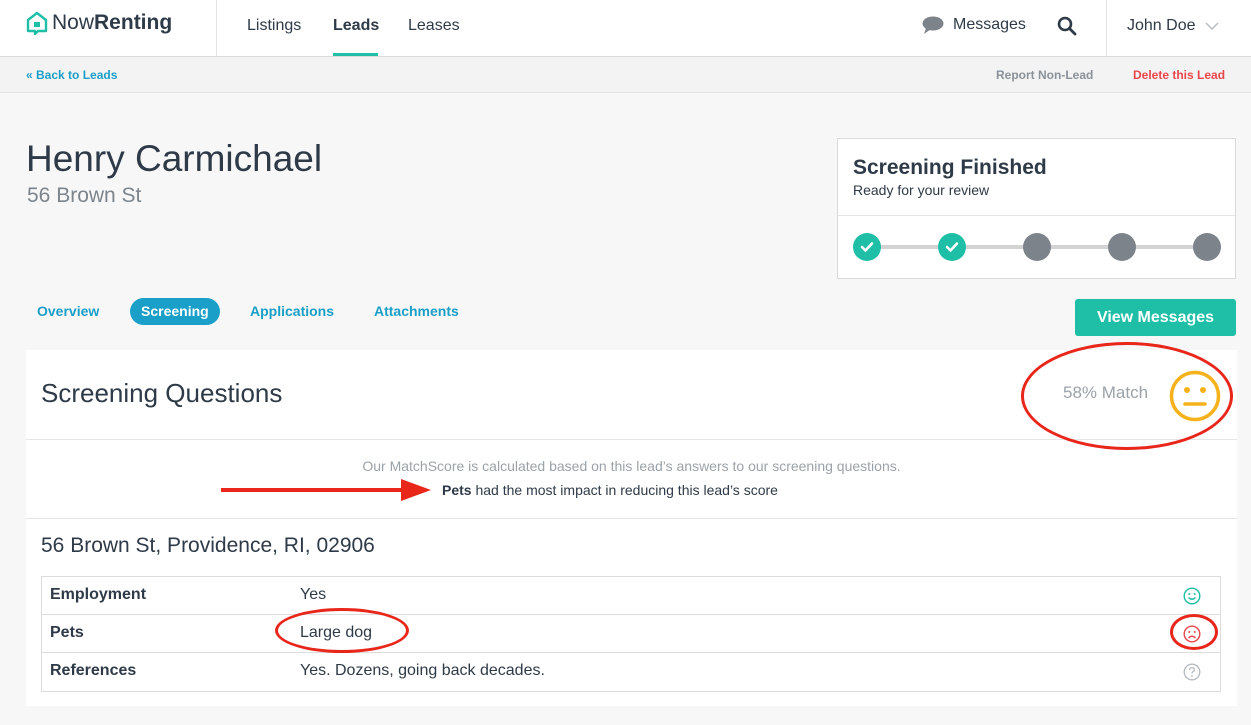  I want to click on nav-messages: Messages, so click(974, 25).